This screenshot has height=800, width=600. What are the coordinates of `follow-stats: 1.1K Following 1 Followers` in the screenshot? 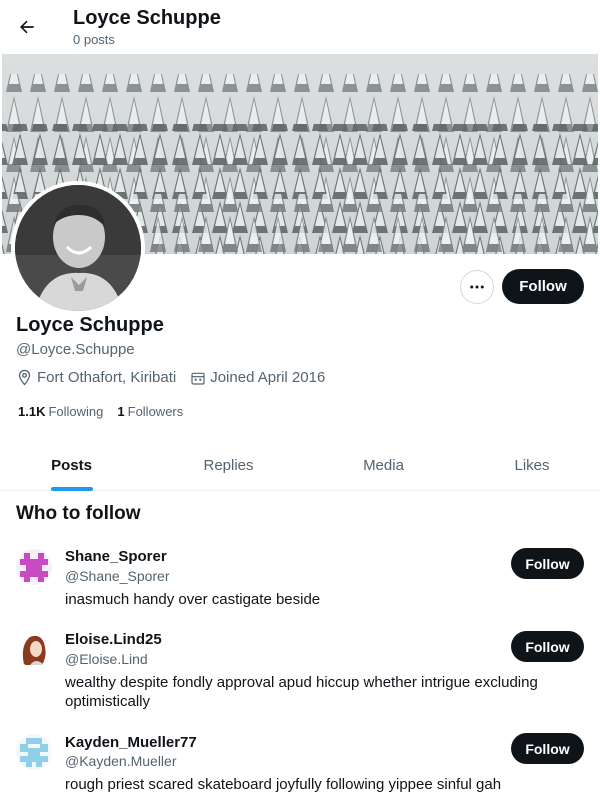 It's located at (107, 411).